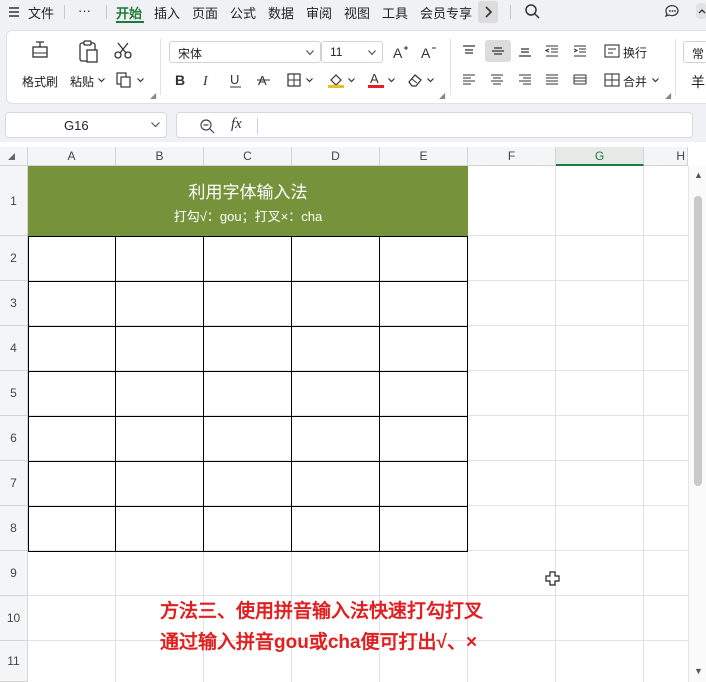  Describe the element at coordinates (352, 52) in the screenshot. I see `font-size-select: 11` at that location.